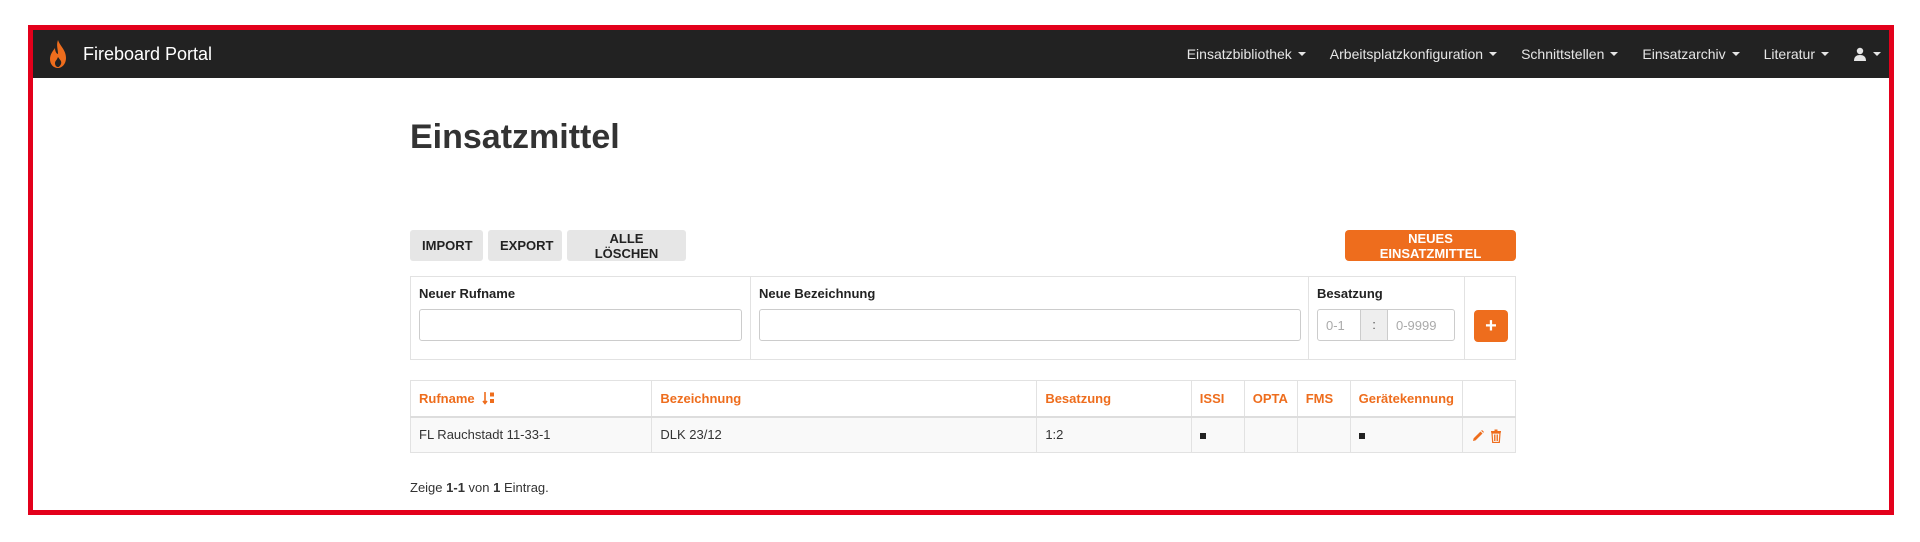 Image resolution: width=1920 pixels, height=542 pixels. What do you see at coordinates (1114, 399) in the screenshot?
I see `header-besatzung: Besatzung` at bounding box center [1114, 399].